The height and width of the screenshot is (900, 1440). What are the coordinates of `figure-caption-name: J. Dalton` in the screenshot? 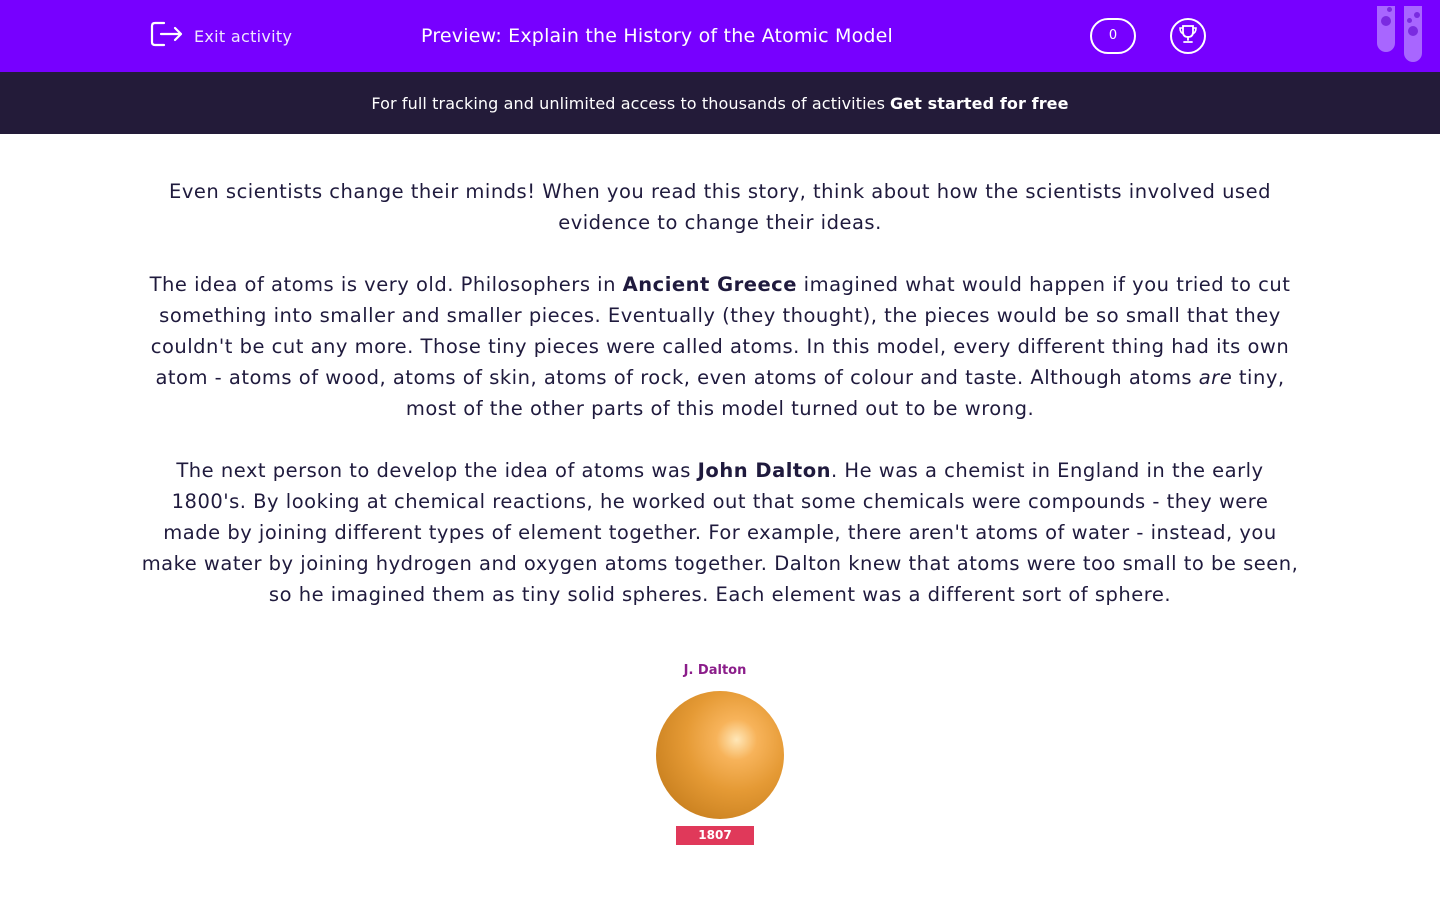 It's located at (715, 670).